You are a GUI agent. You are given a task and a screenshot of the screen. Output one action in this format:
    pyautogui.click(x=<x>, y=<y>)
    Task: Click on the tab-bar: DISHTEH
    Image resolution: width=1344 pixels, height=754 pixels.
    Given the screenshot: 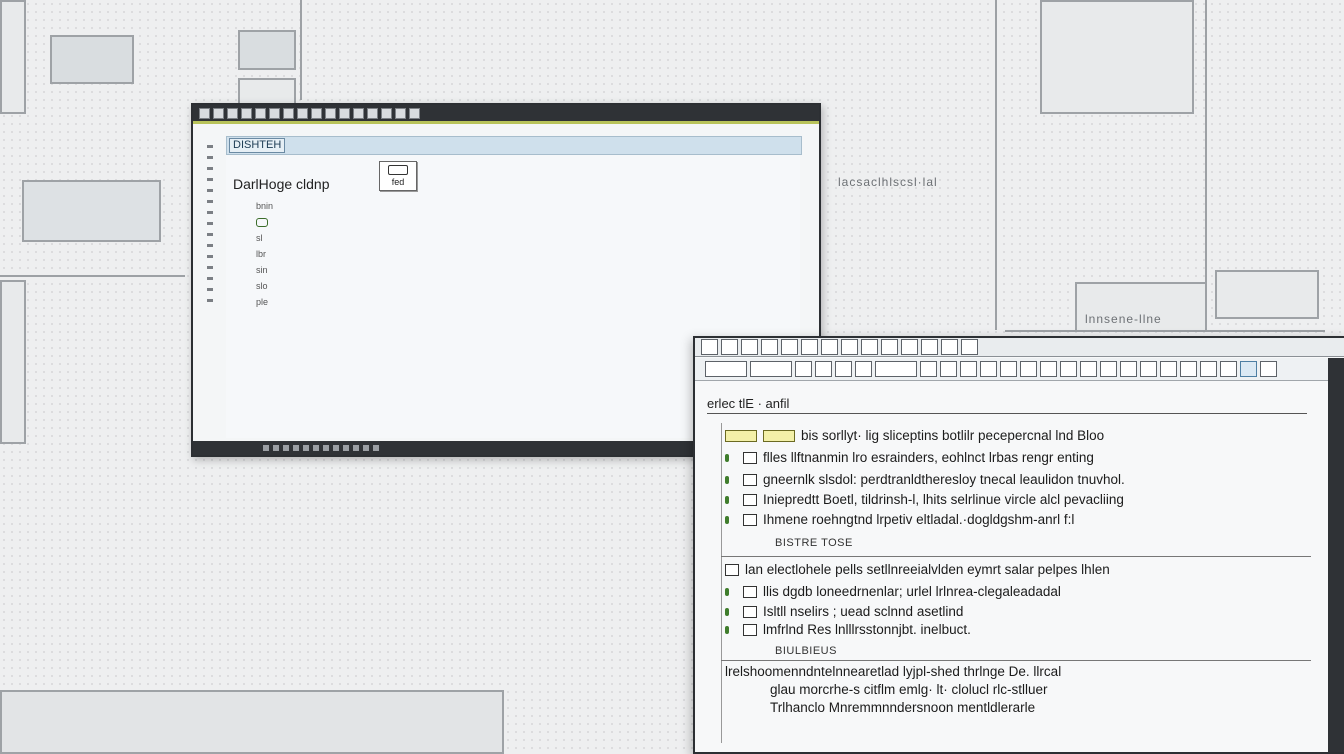 What is the action you would take?
    pyautogui.click(x=514, y=145)
    